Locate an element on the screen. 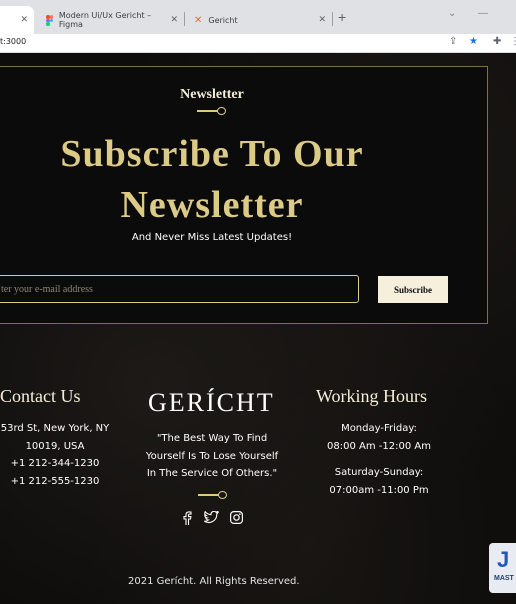 The image size is (516, 604). contact-phone: +1 212-344-1230 is located at coordinates (57, 464).